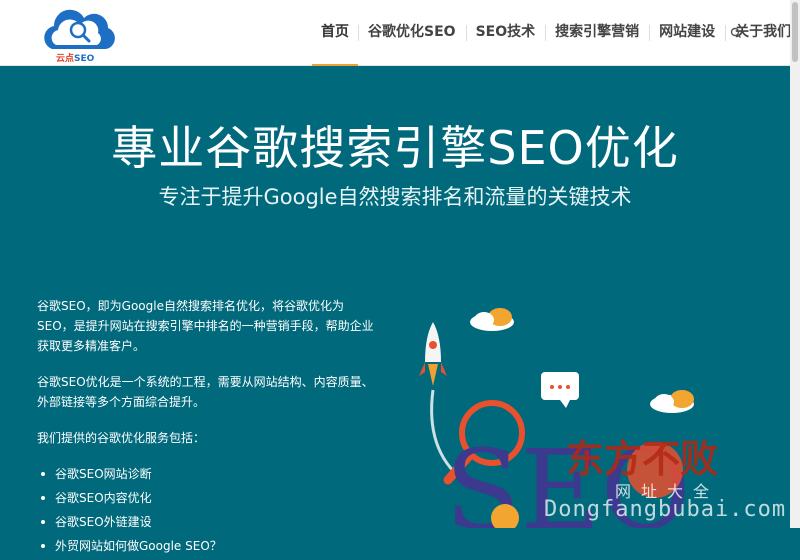  What do you see at coordinates (209, 498) in the screenshot?
I see `list-item: 谷歌SEO内容优化` at bounding box center [209, 498].